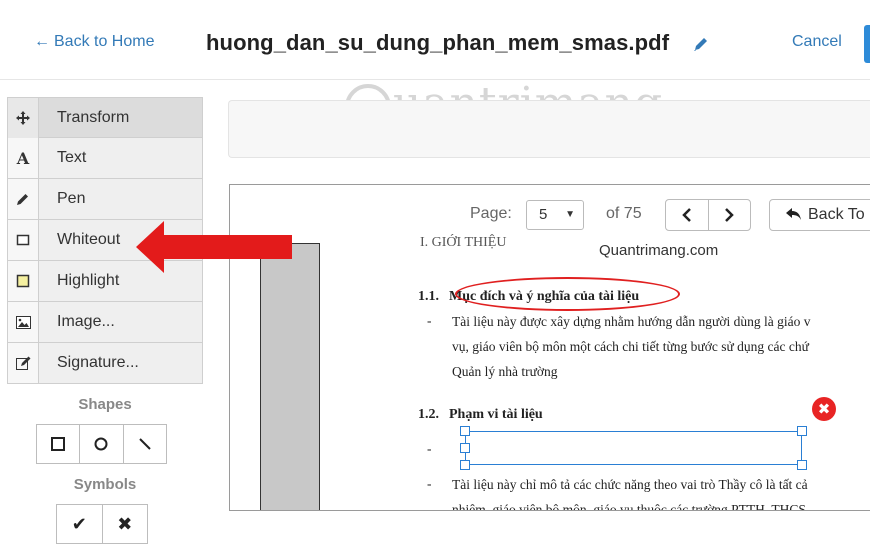 Image resolution: width=870 pixels, height=555 pixels. I want to click on page-navigation-bar: Page: 5 ▼ of 75 Back To, so click(550, 214).